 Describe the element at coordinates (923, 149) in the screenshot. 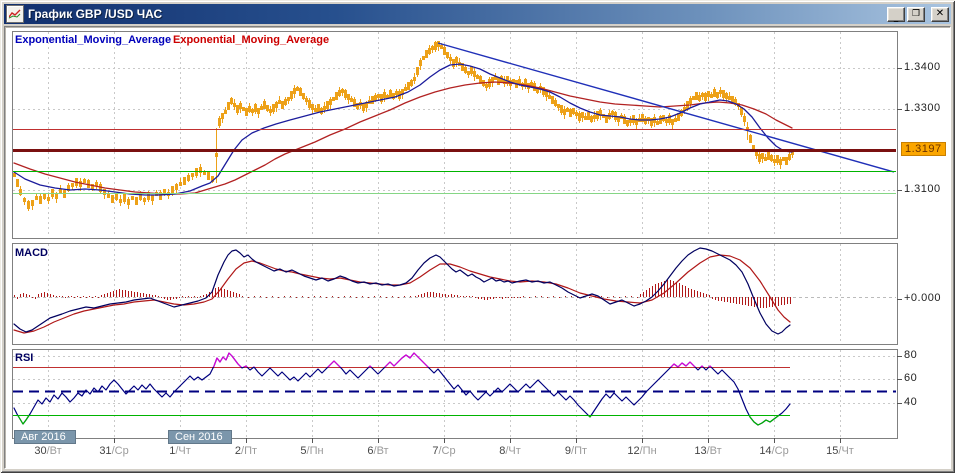

I see `price-axis-label: 1.3197` at that location.